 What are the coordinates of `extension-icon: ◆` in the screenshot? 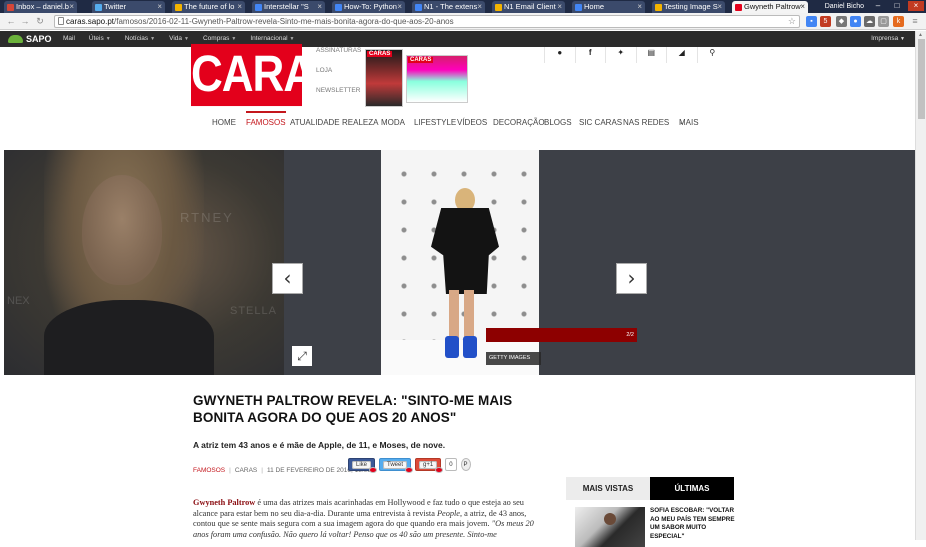 It's located at (841, 21).